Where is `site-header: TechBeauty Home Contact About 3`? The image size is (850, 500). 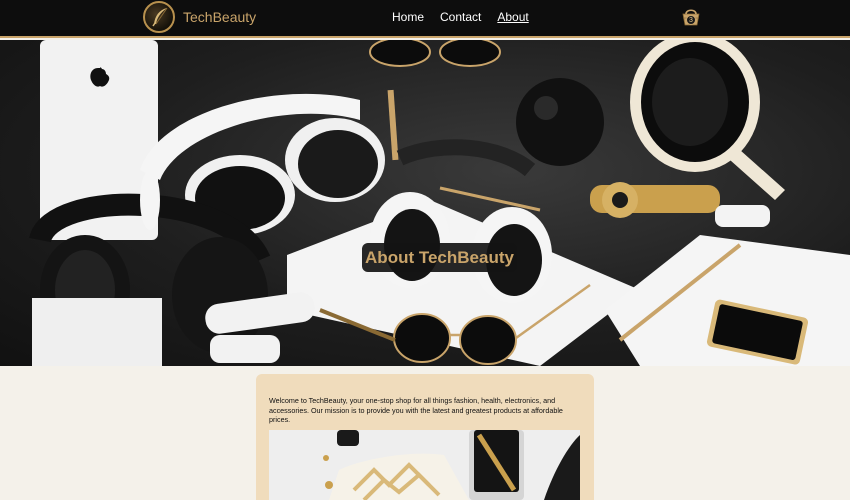
site-header: TechBeauty Home Contact About 3 is located at coordinates (425, 19).